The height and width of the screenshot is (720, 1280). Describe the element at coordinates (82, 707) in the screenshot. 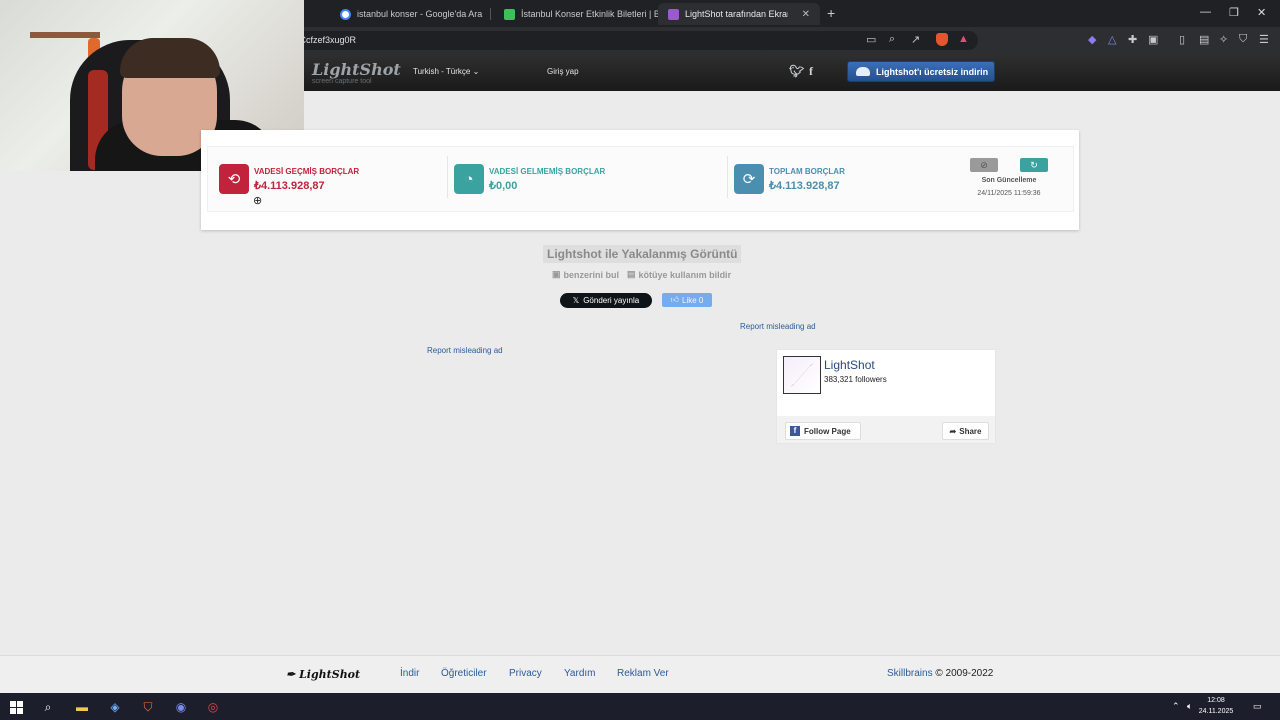

I see `file-explorer-icon: ▬` at that location.